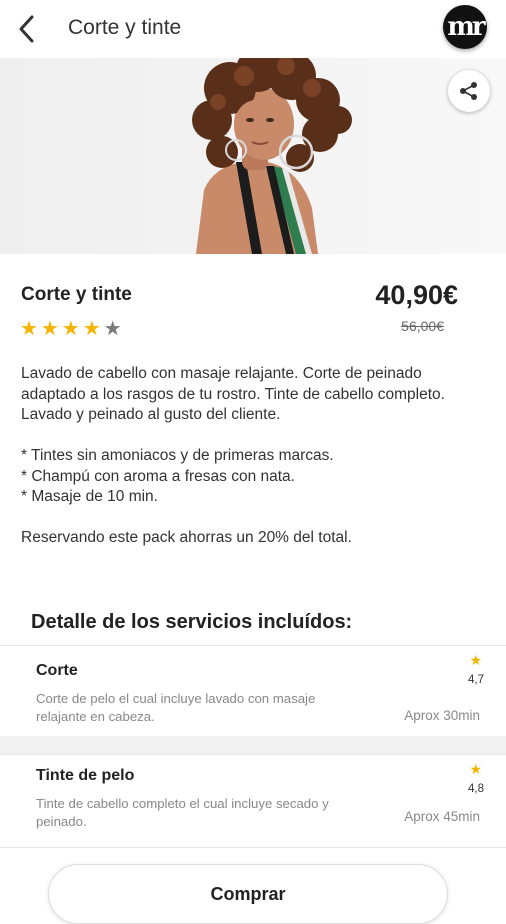  I want to click on description-line: * Masaje de 10 min., so click(89, 496).